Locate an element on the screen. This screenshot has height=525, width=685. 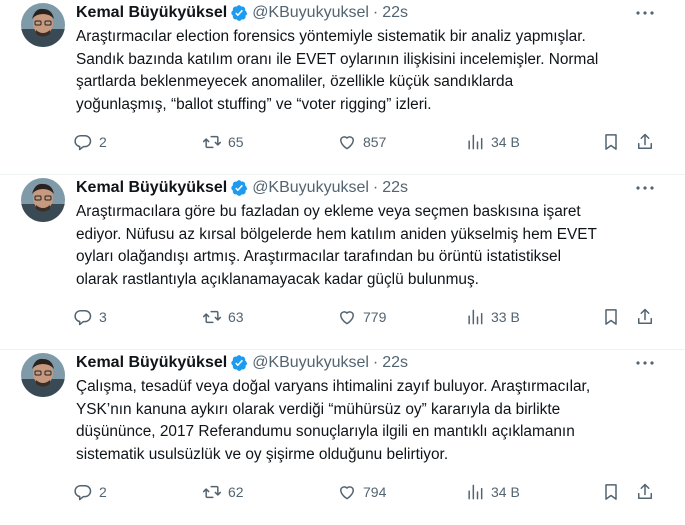
retweet-count: 65 is located at coordinates (236, 142).